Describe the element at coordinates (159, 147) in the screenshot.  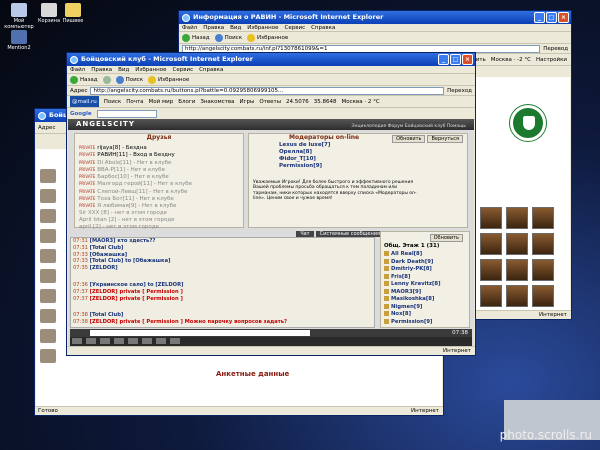
I see `friend-row: PRIVATE rijaya[8] - Бездна` at that location.